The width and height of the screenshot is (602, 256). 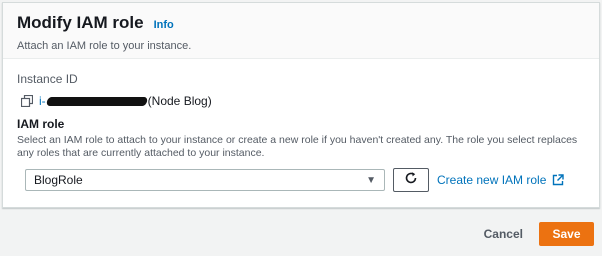 What do you see at coordinates (104, 46) in the screenshot?
I see `page-subtitle: Attach an IAM role to your instance.` at bounding box center [104, 46].